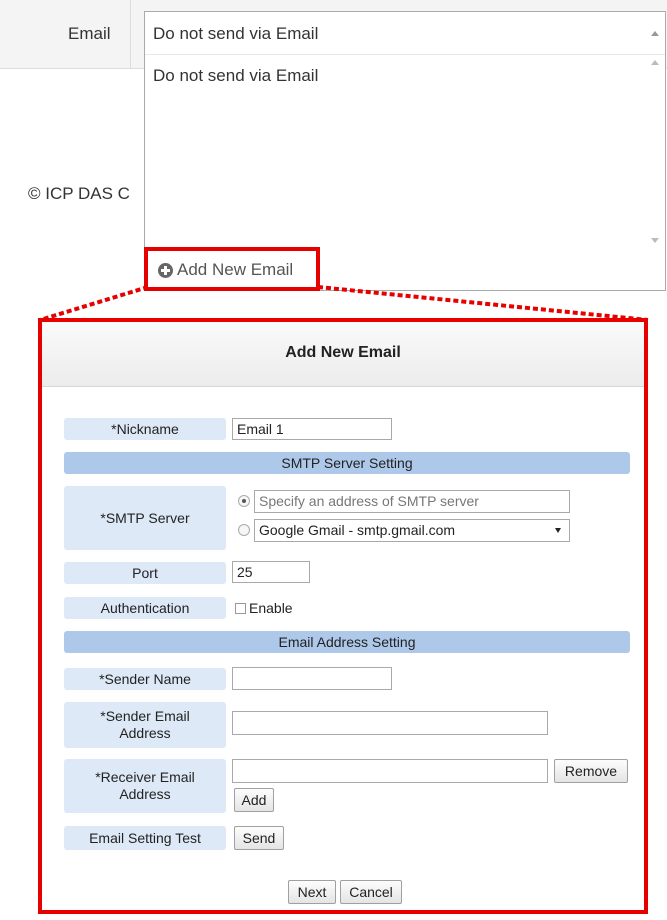 The height and width of the screenshot is (920, 667). I want to click on send-test-button: Send, so click(259, 838).